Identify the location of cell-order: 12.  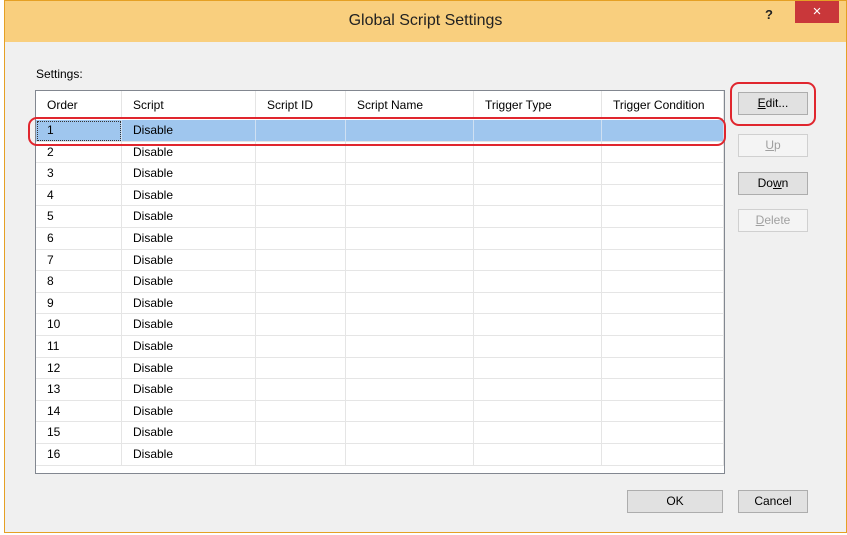
(79, 368).